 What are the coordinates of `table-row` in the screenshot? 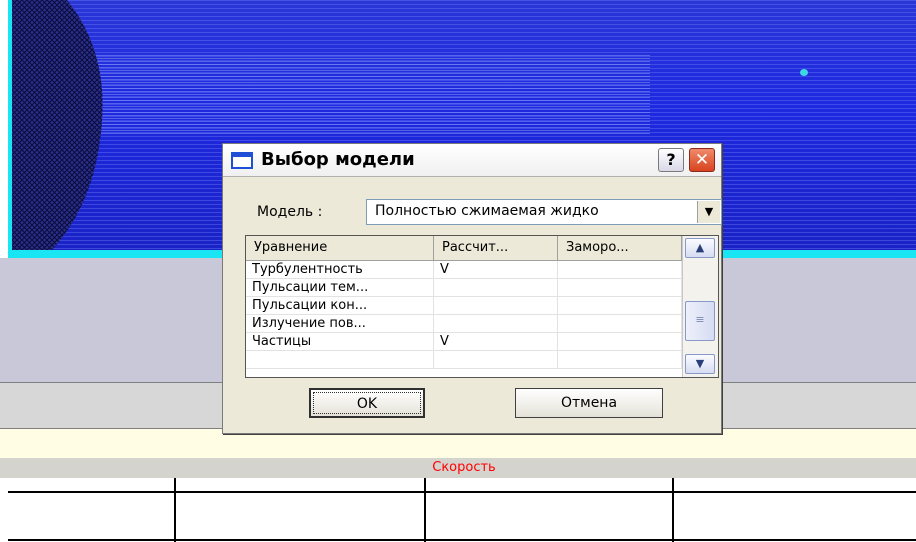 It's located at (464, 360).